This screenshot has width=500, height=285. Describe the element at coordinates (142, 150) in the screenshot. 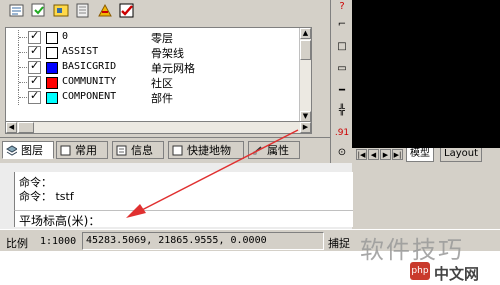

I see `tab-label: 信息` at that location.